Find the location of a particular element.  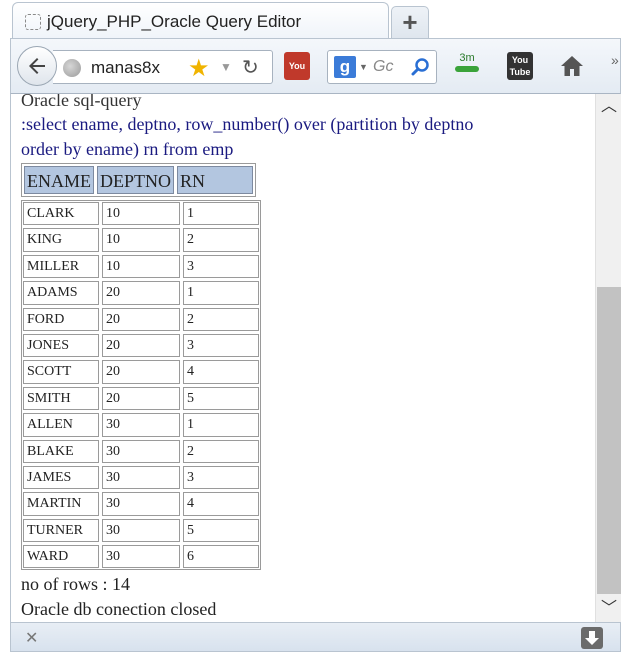

home-icon is located at coordinates (572, 66).